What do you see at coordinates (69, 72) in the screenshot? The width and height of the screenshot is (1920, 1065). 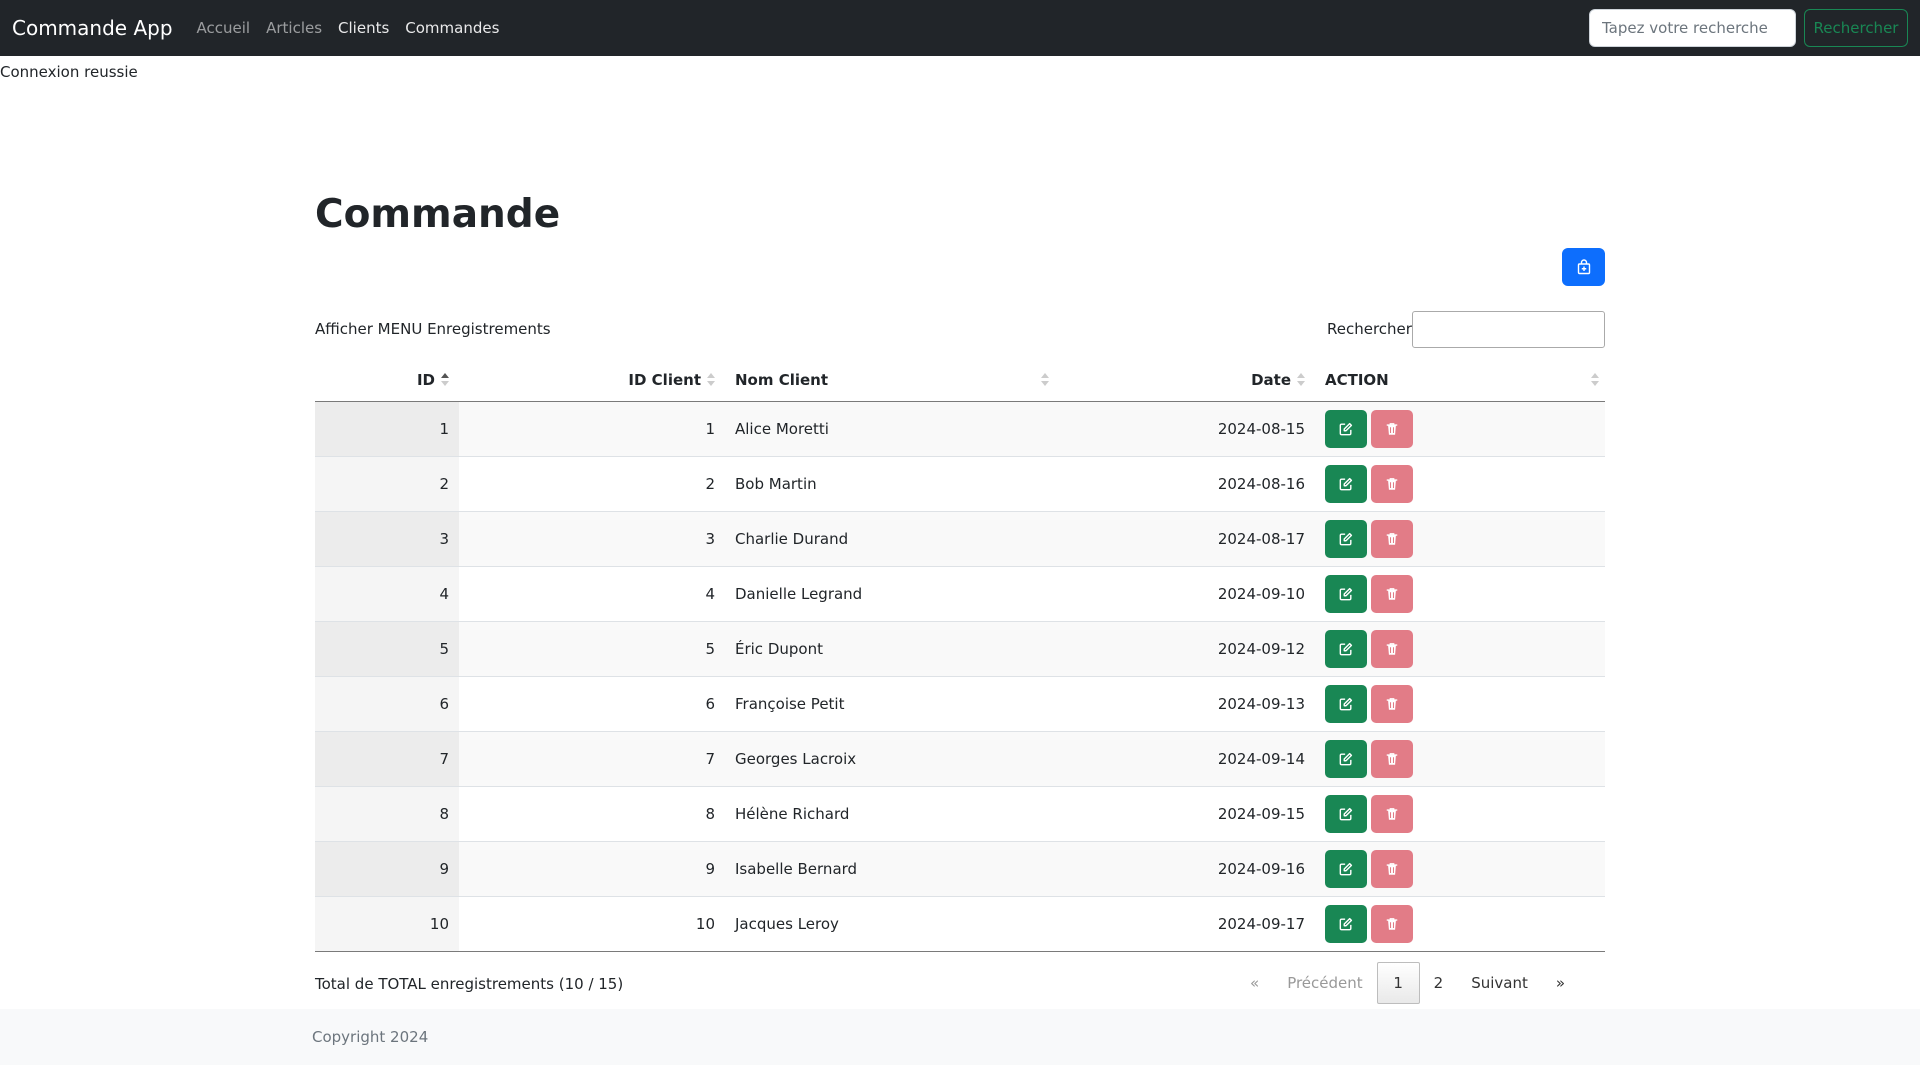 I see `flash-message: Connexion reussie` at bounding box center [69, 72].